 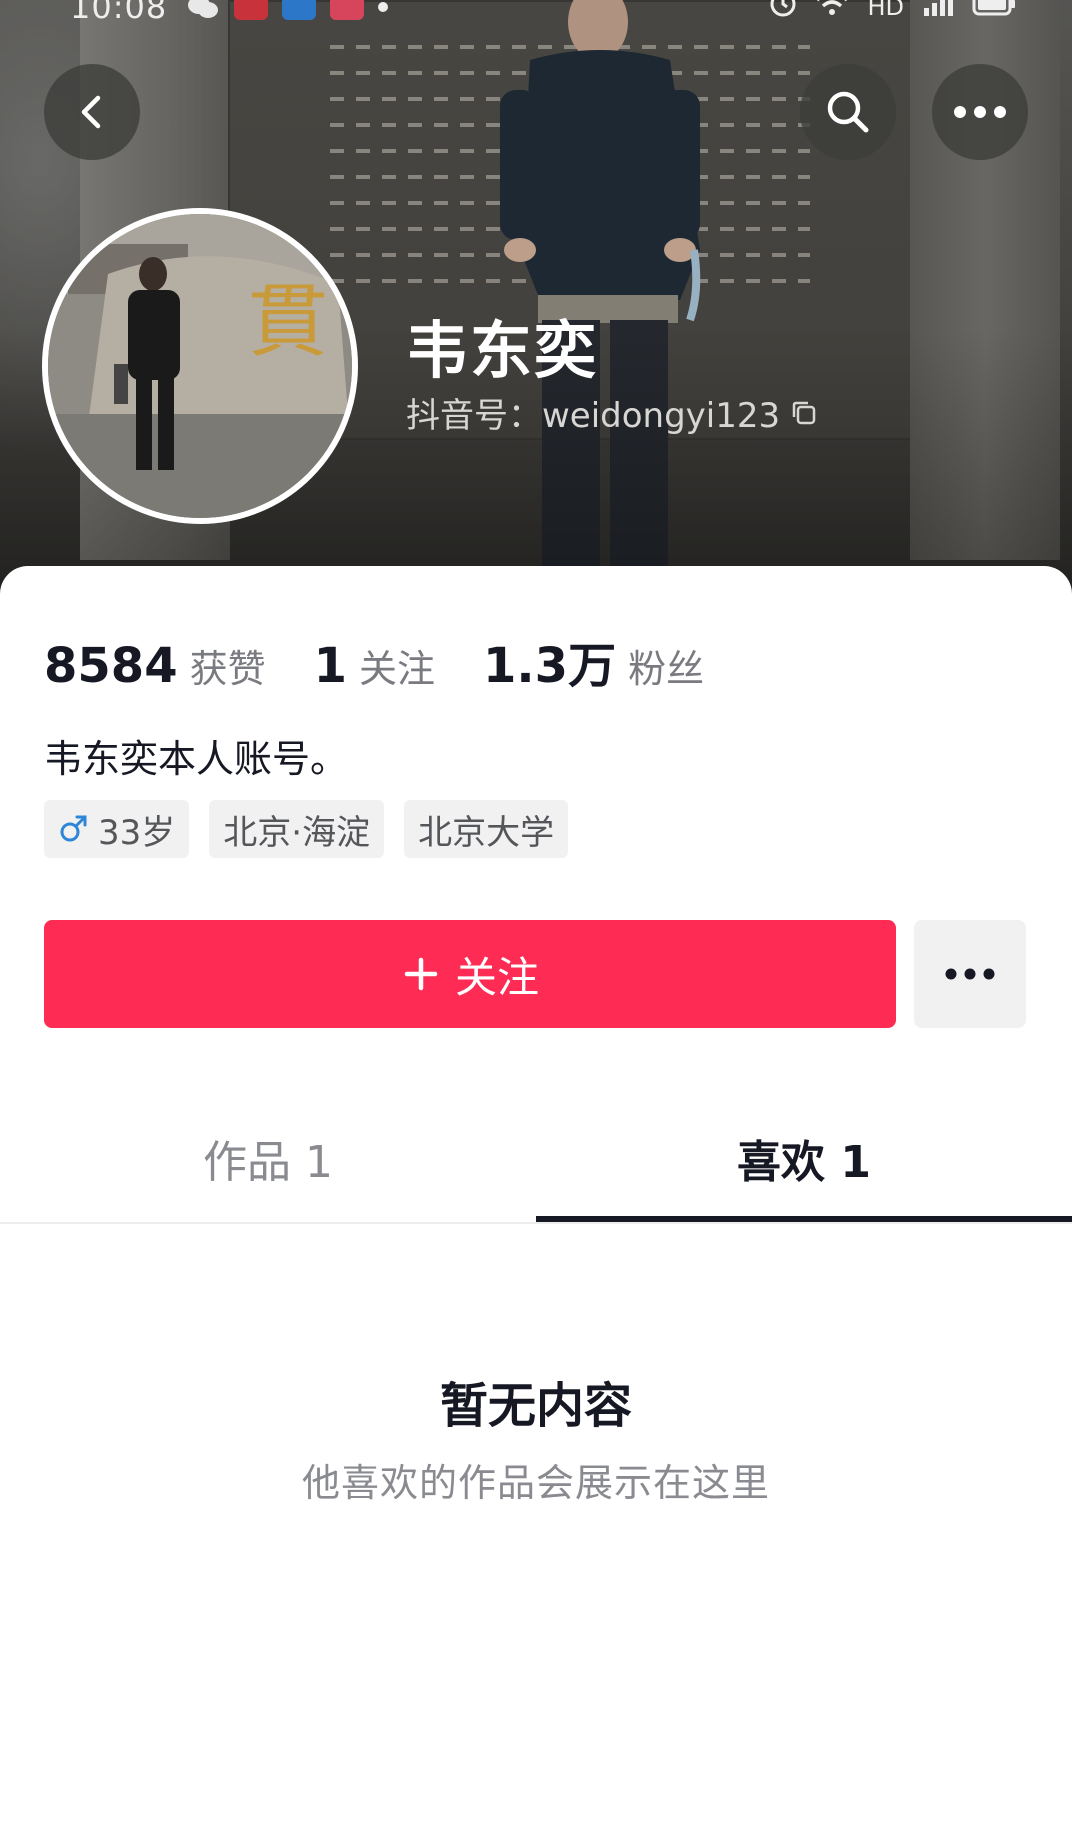 I want to click on back-button, so click(x=92, y=112).